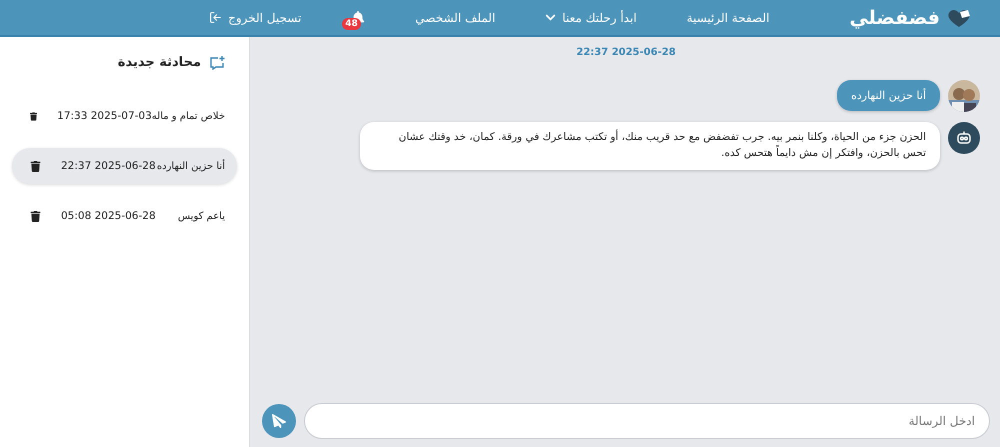  Describe the element at coordinates (888, 95) in the screenshot. I see `user-message: أنا حزين النهارده` at that location.